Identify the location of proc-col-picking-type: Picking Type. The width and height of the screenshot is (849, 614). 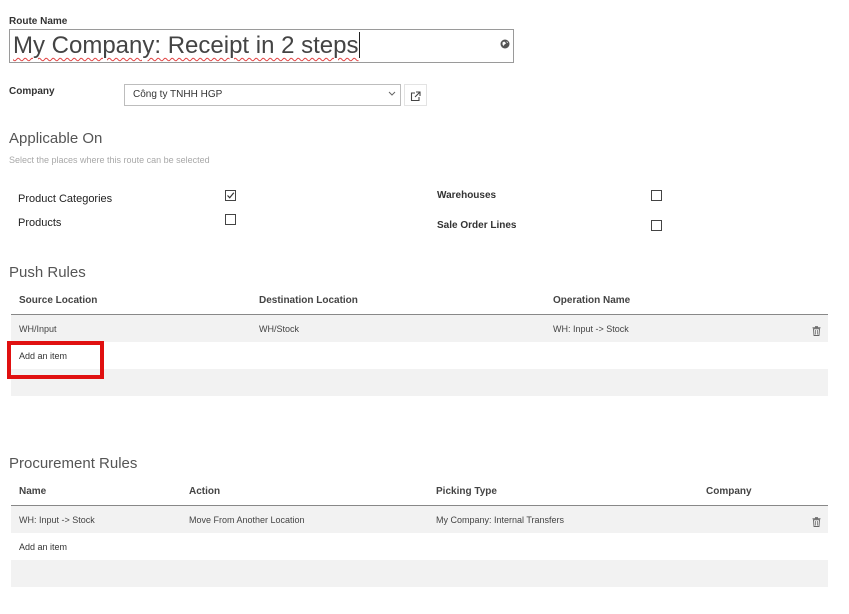
(466, 491).